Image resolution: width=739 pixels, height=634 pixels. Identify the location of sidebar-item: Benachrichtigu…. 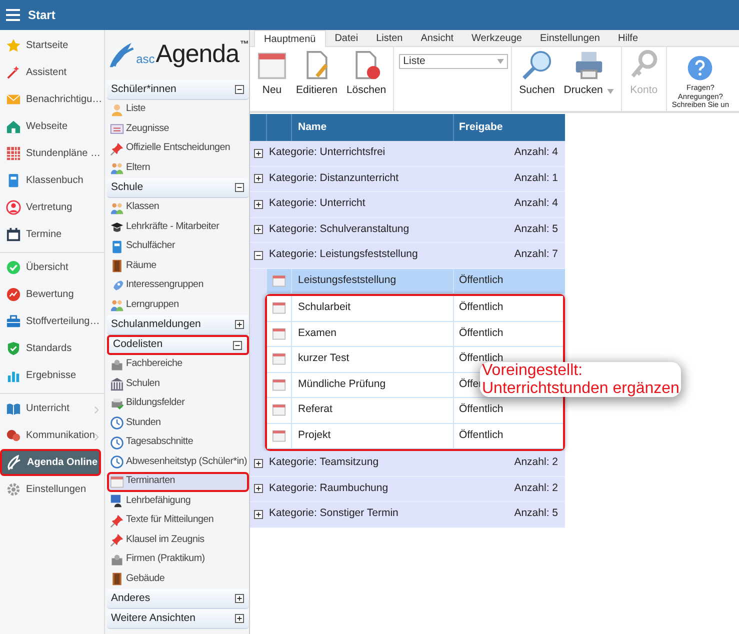
(52, 99).